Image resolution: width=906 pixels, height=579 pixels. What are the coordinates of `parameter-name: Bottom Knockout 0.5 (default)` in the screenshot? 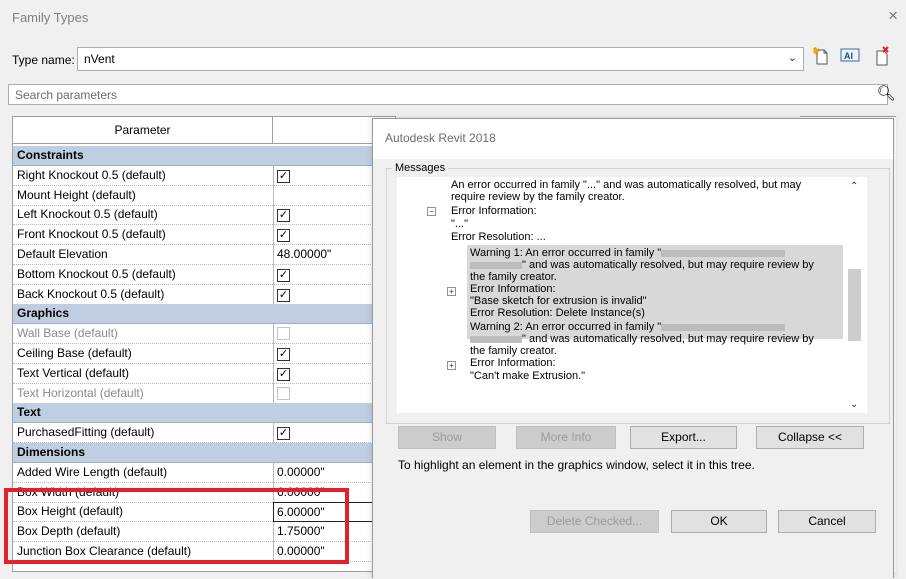 It's located at (96, 273).